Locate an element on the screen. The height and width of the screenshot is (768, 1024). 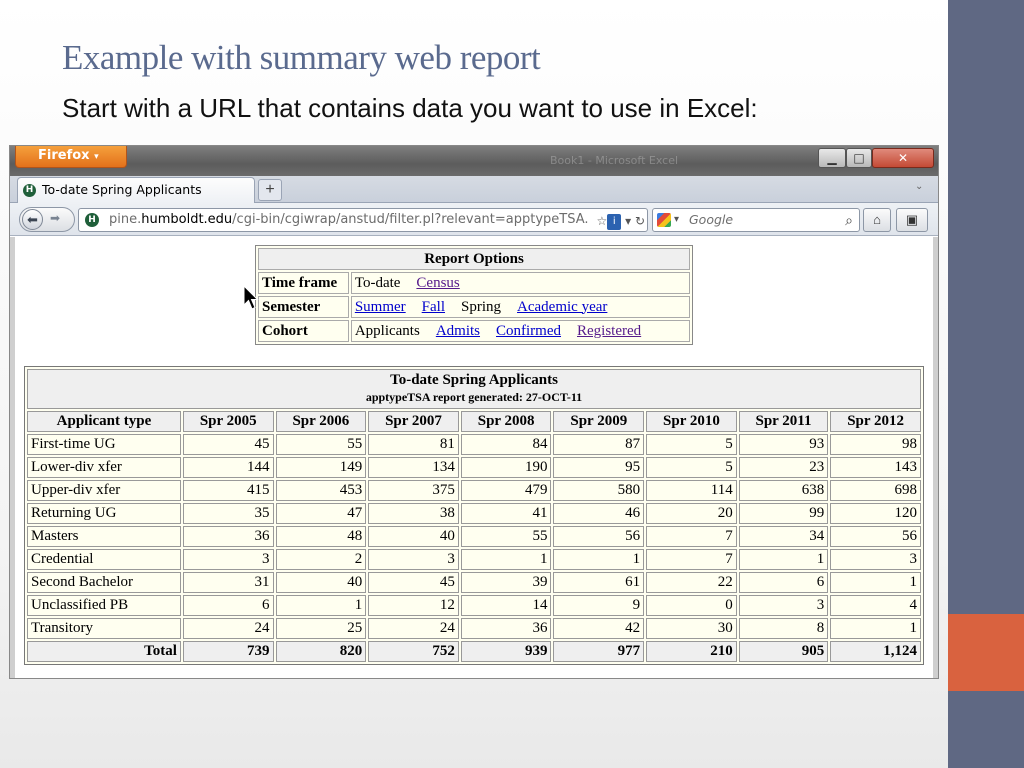
column-header: Applicant type is located at coordinates (104, 421).